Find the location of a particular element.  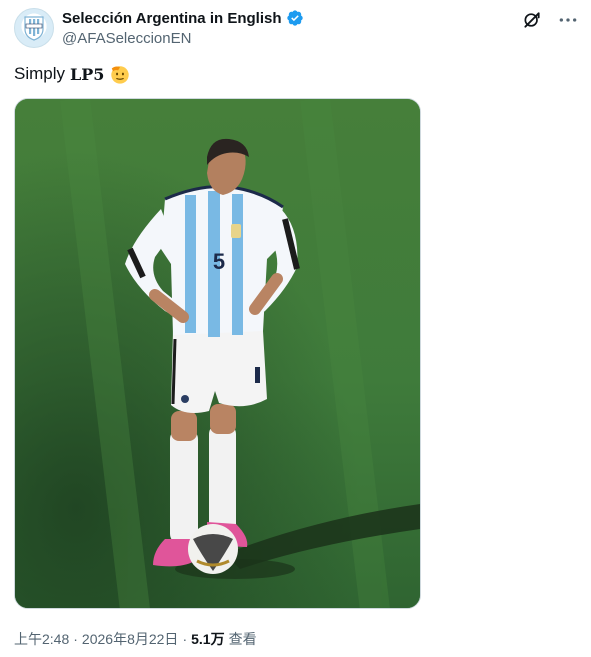

author-avatar is located at coordinates (34, 28).